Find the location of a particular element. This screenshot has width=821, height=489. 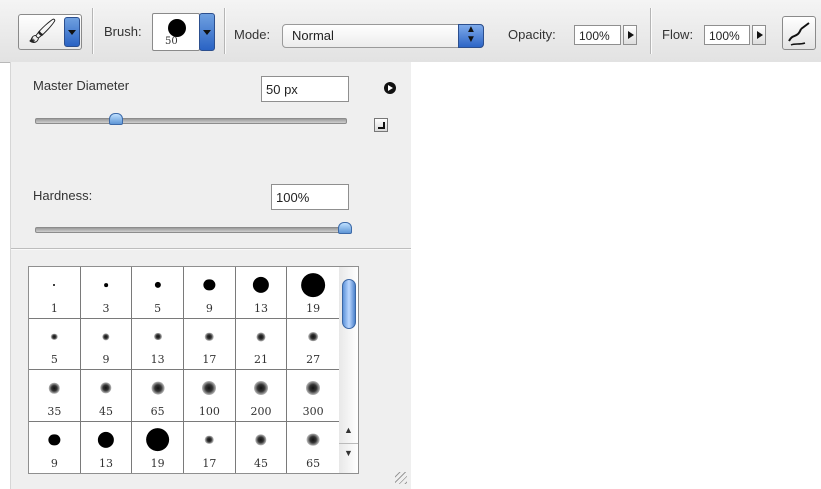

master-diameter-field: 50 px is located at coordinates (305, 89).